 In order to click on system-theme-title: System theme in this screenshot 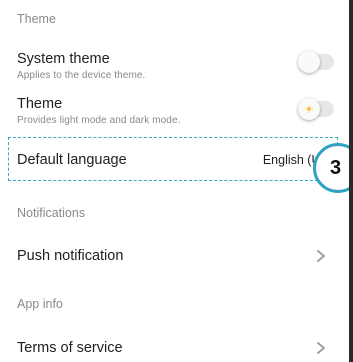, I will do `click(63, 59)`.